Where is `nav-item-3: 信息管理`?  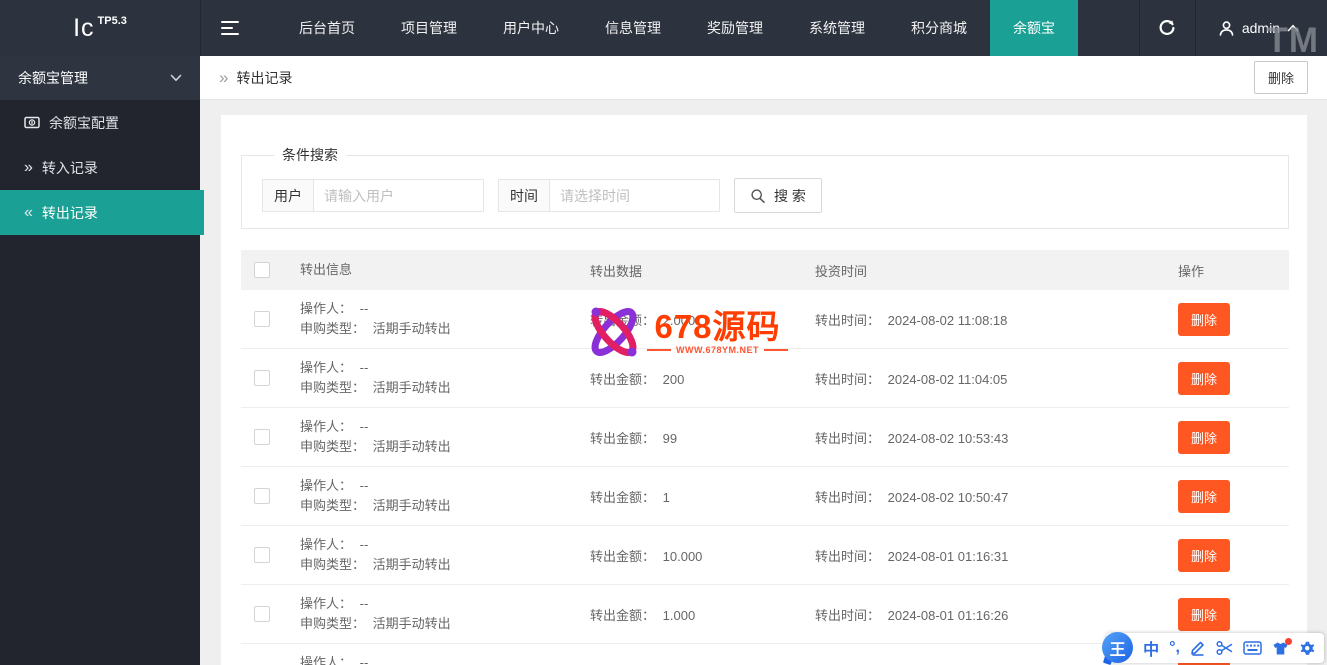
nav-item-3: 信息管理 is located at coordinates (633, 28).